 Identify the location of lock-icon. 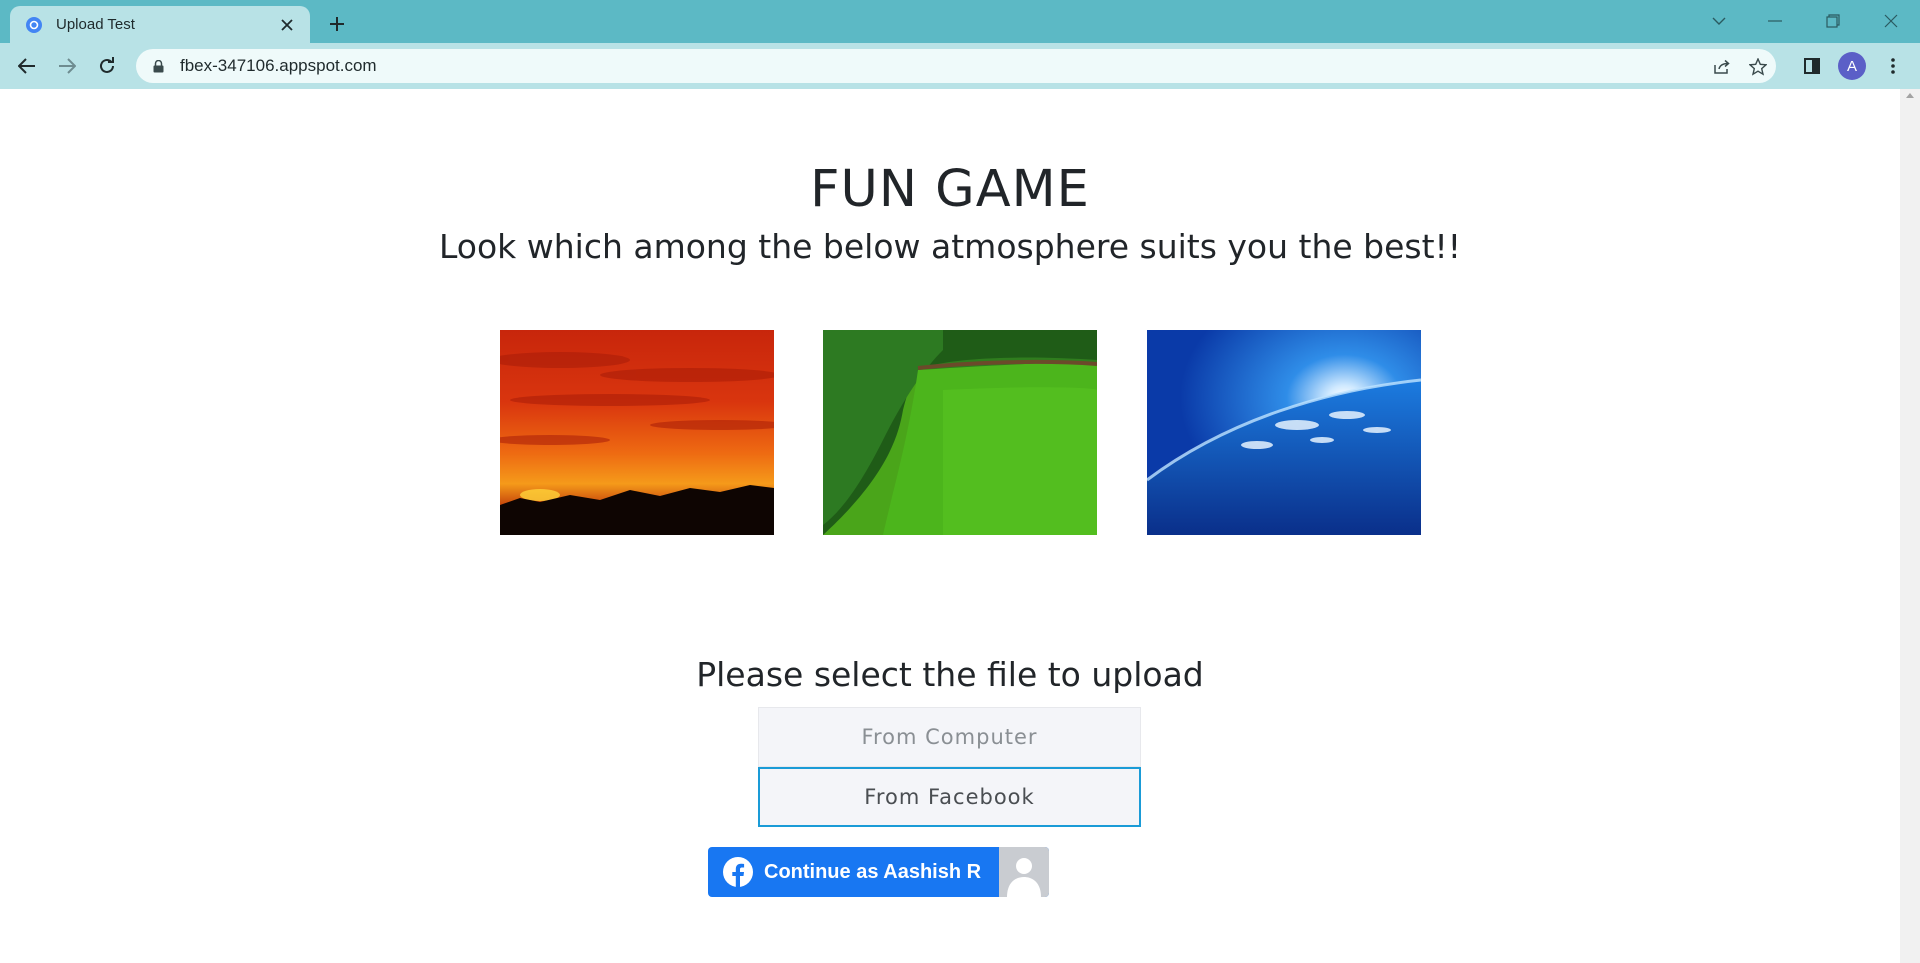
(158, 66).